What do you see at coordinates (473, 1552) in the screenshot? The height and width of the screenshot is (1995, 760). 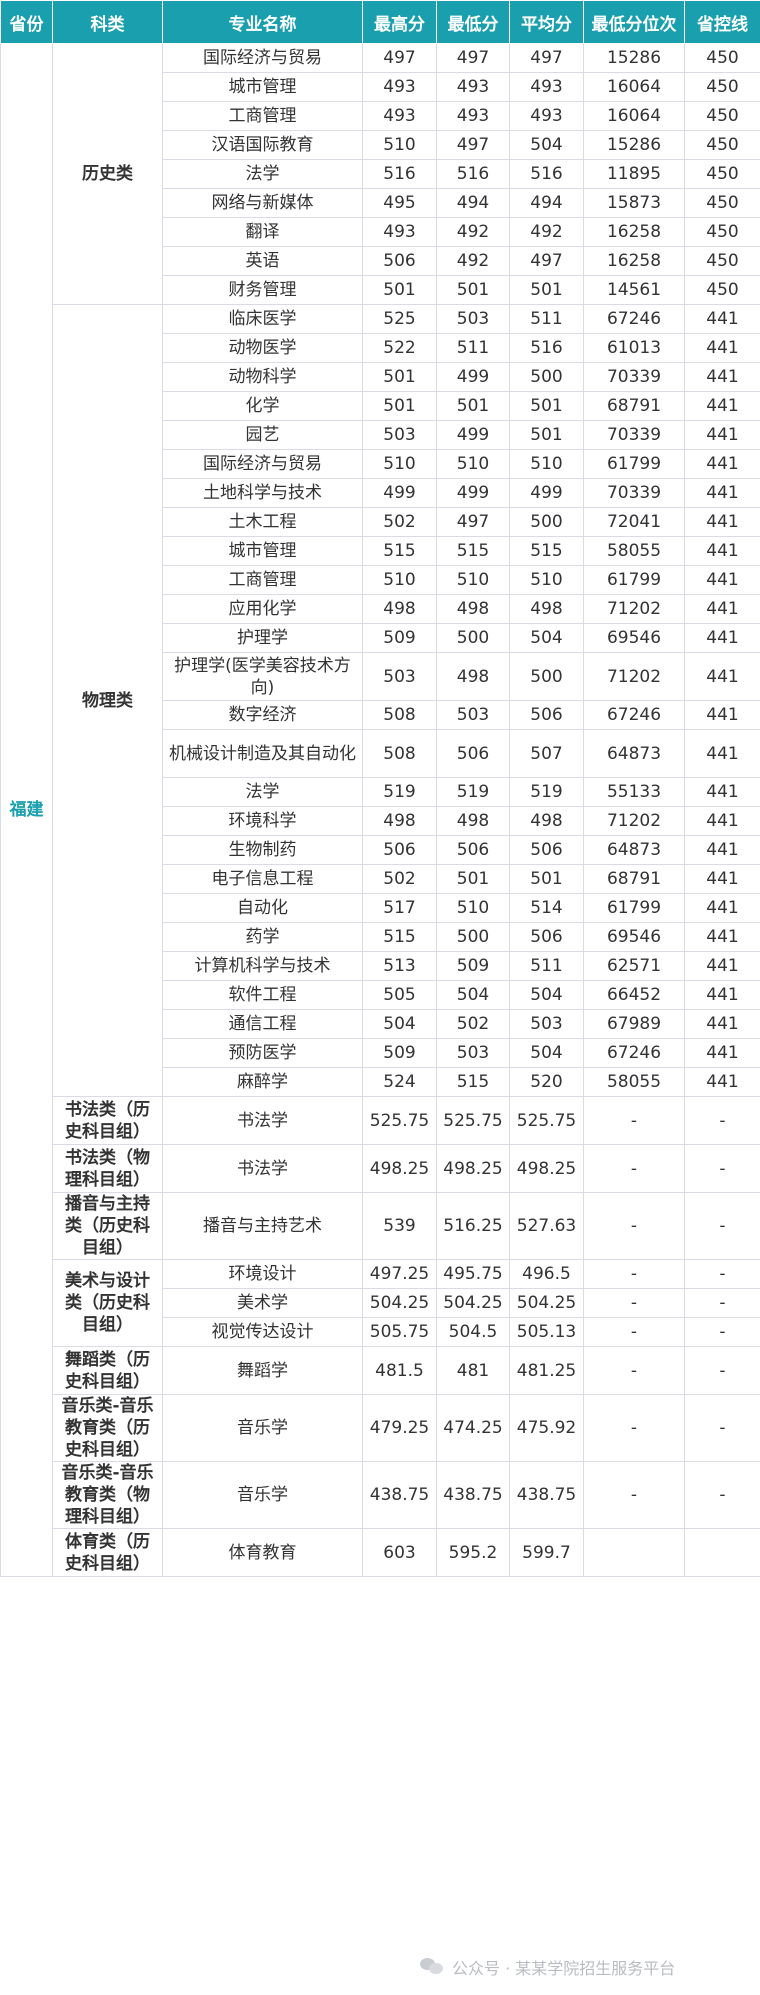 I see `min-score-cell: 595.2` at bounding box center [473, 1552].